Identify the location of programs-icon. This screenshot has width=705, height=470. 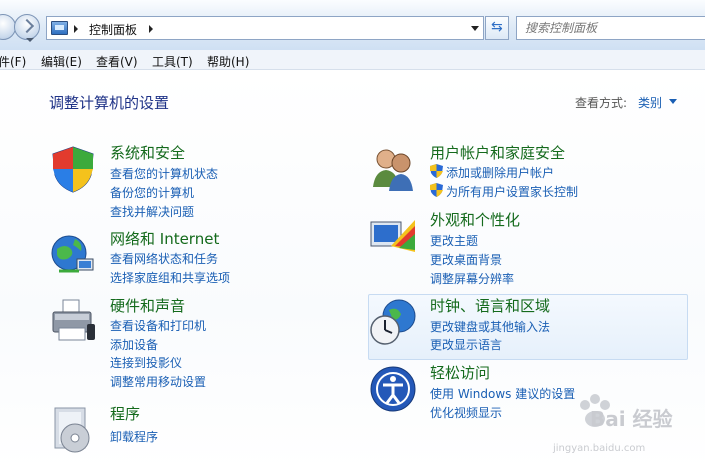
(73, 430).